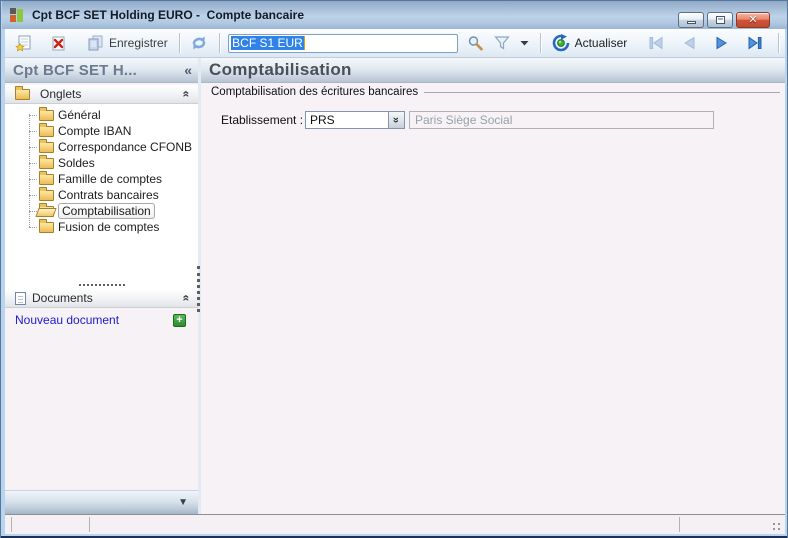  What do you see at coordinates (561, 120) in the screenshot?
I see `etablissement-name-field` at bounding box center [561, 120].